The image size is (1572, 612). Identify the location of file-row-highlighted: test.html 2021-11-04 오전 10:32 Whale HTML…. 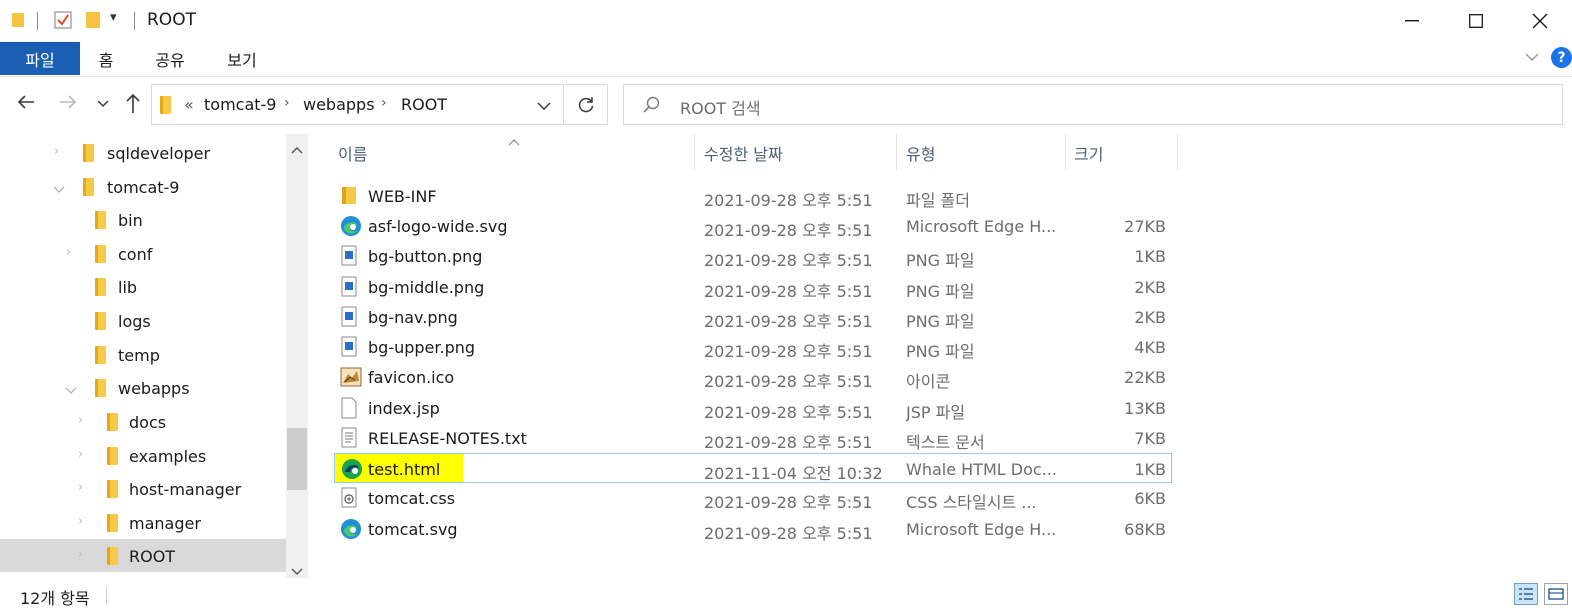
(753, 468).